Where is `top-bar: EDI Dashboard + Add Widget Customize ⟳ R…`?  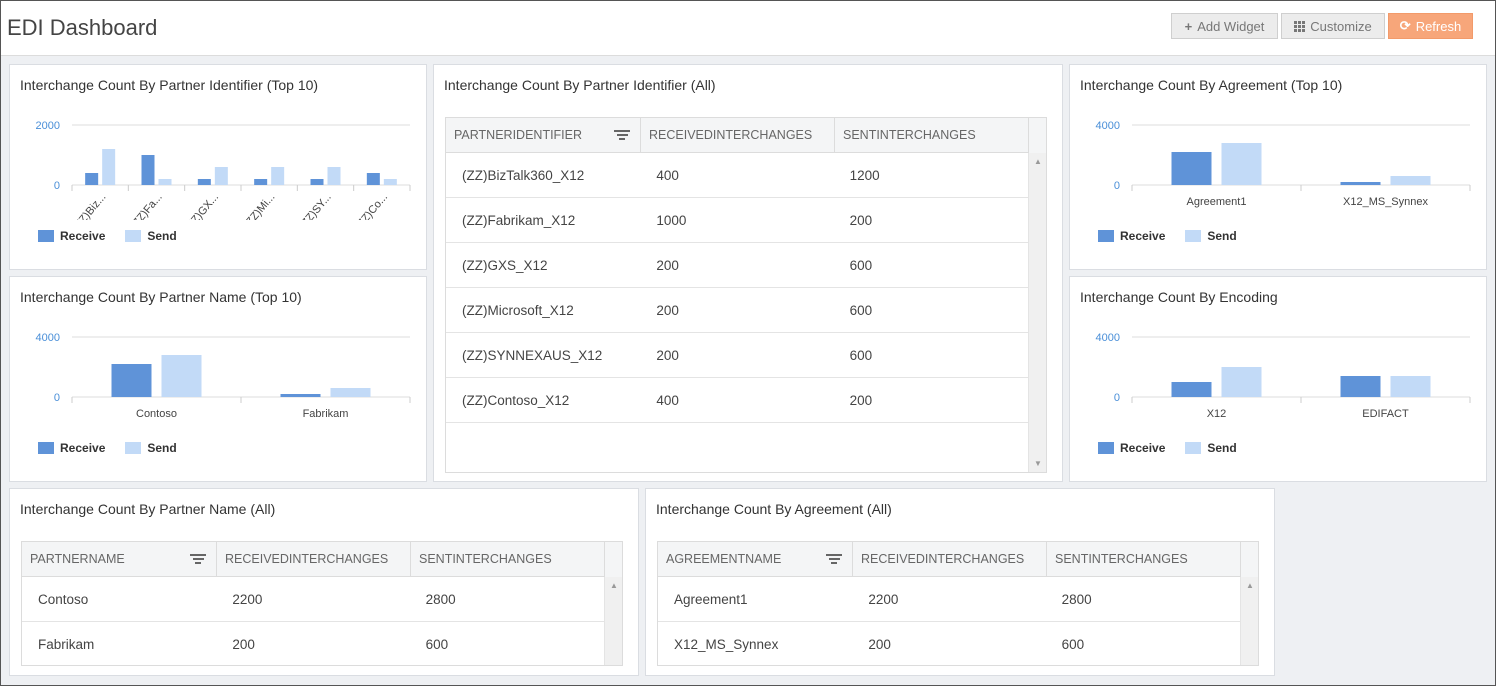
top-bar: EDI Dashboard + Add Widget Customize ⟳ R… is located at coordinates (748, 28).